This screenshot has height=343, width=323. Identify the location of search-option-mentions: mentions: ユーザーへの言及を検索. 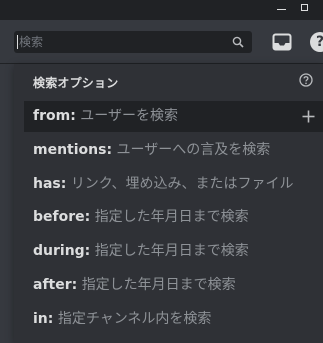
(173, 150).